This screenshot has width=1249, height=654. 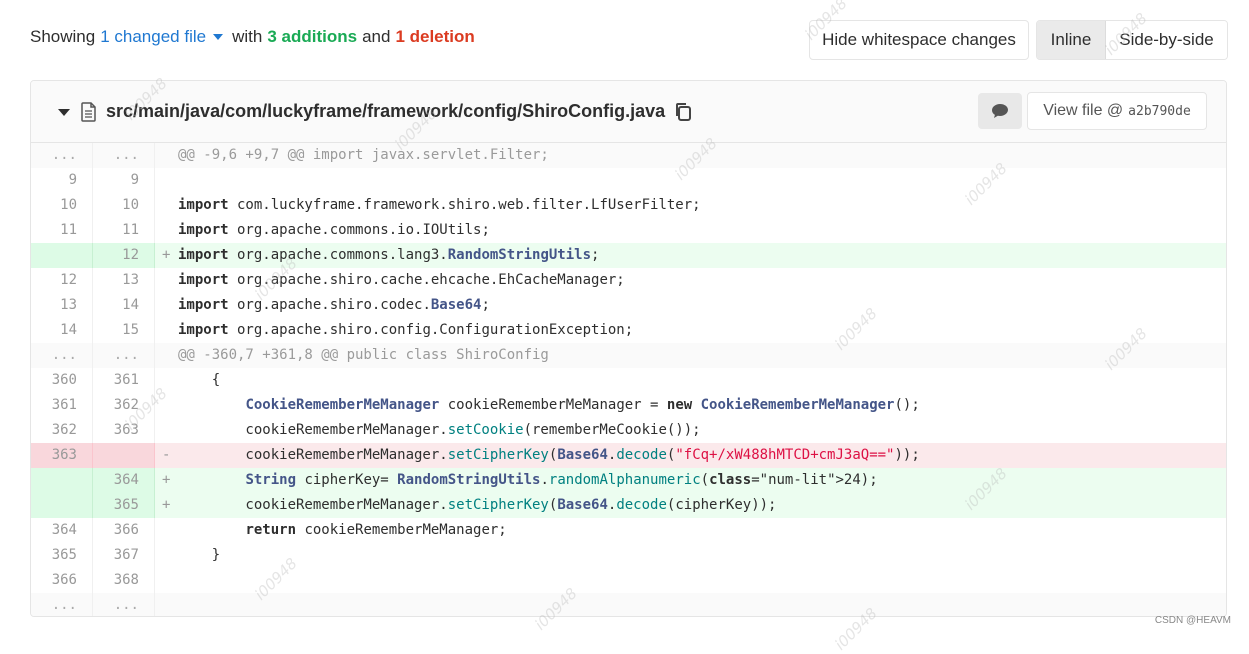 I want to click on old-line-number: 14, so click(x=62, y=330).